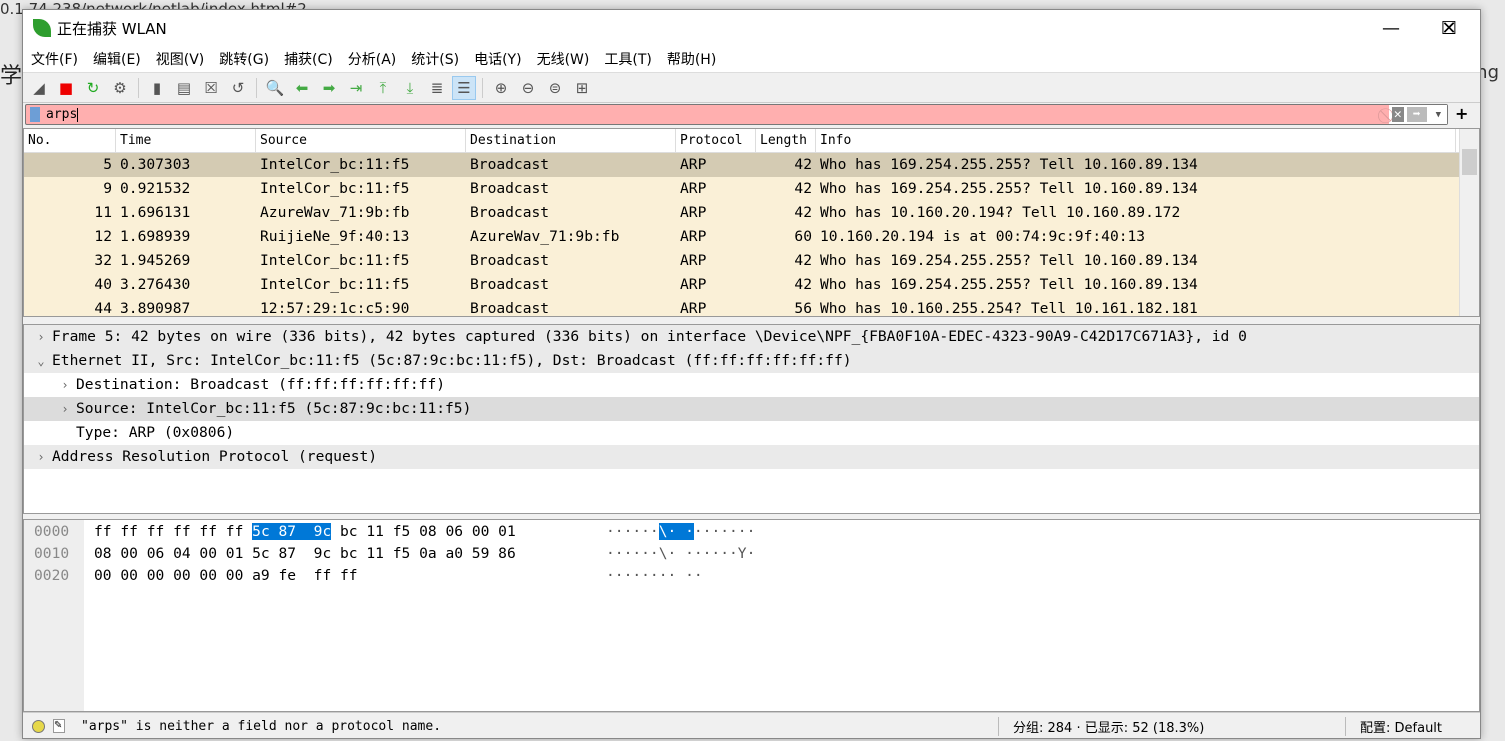  I want to click on ascii-selected: \· ·, so click(676, 531).